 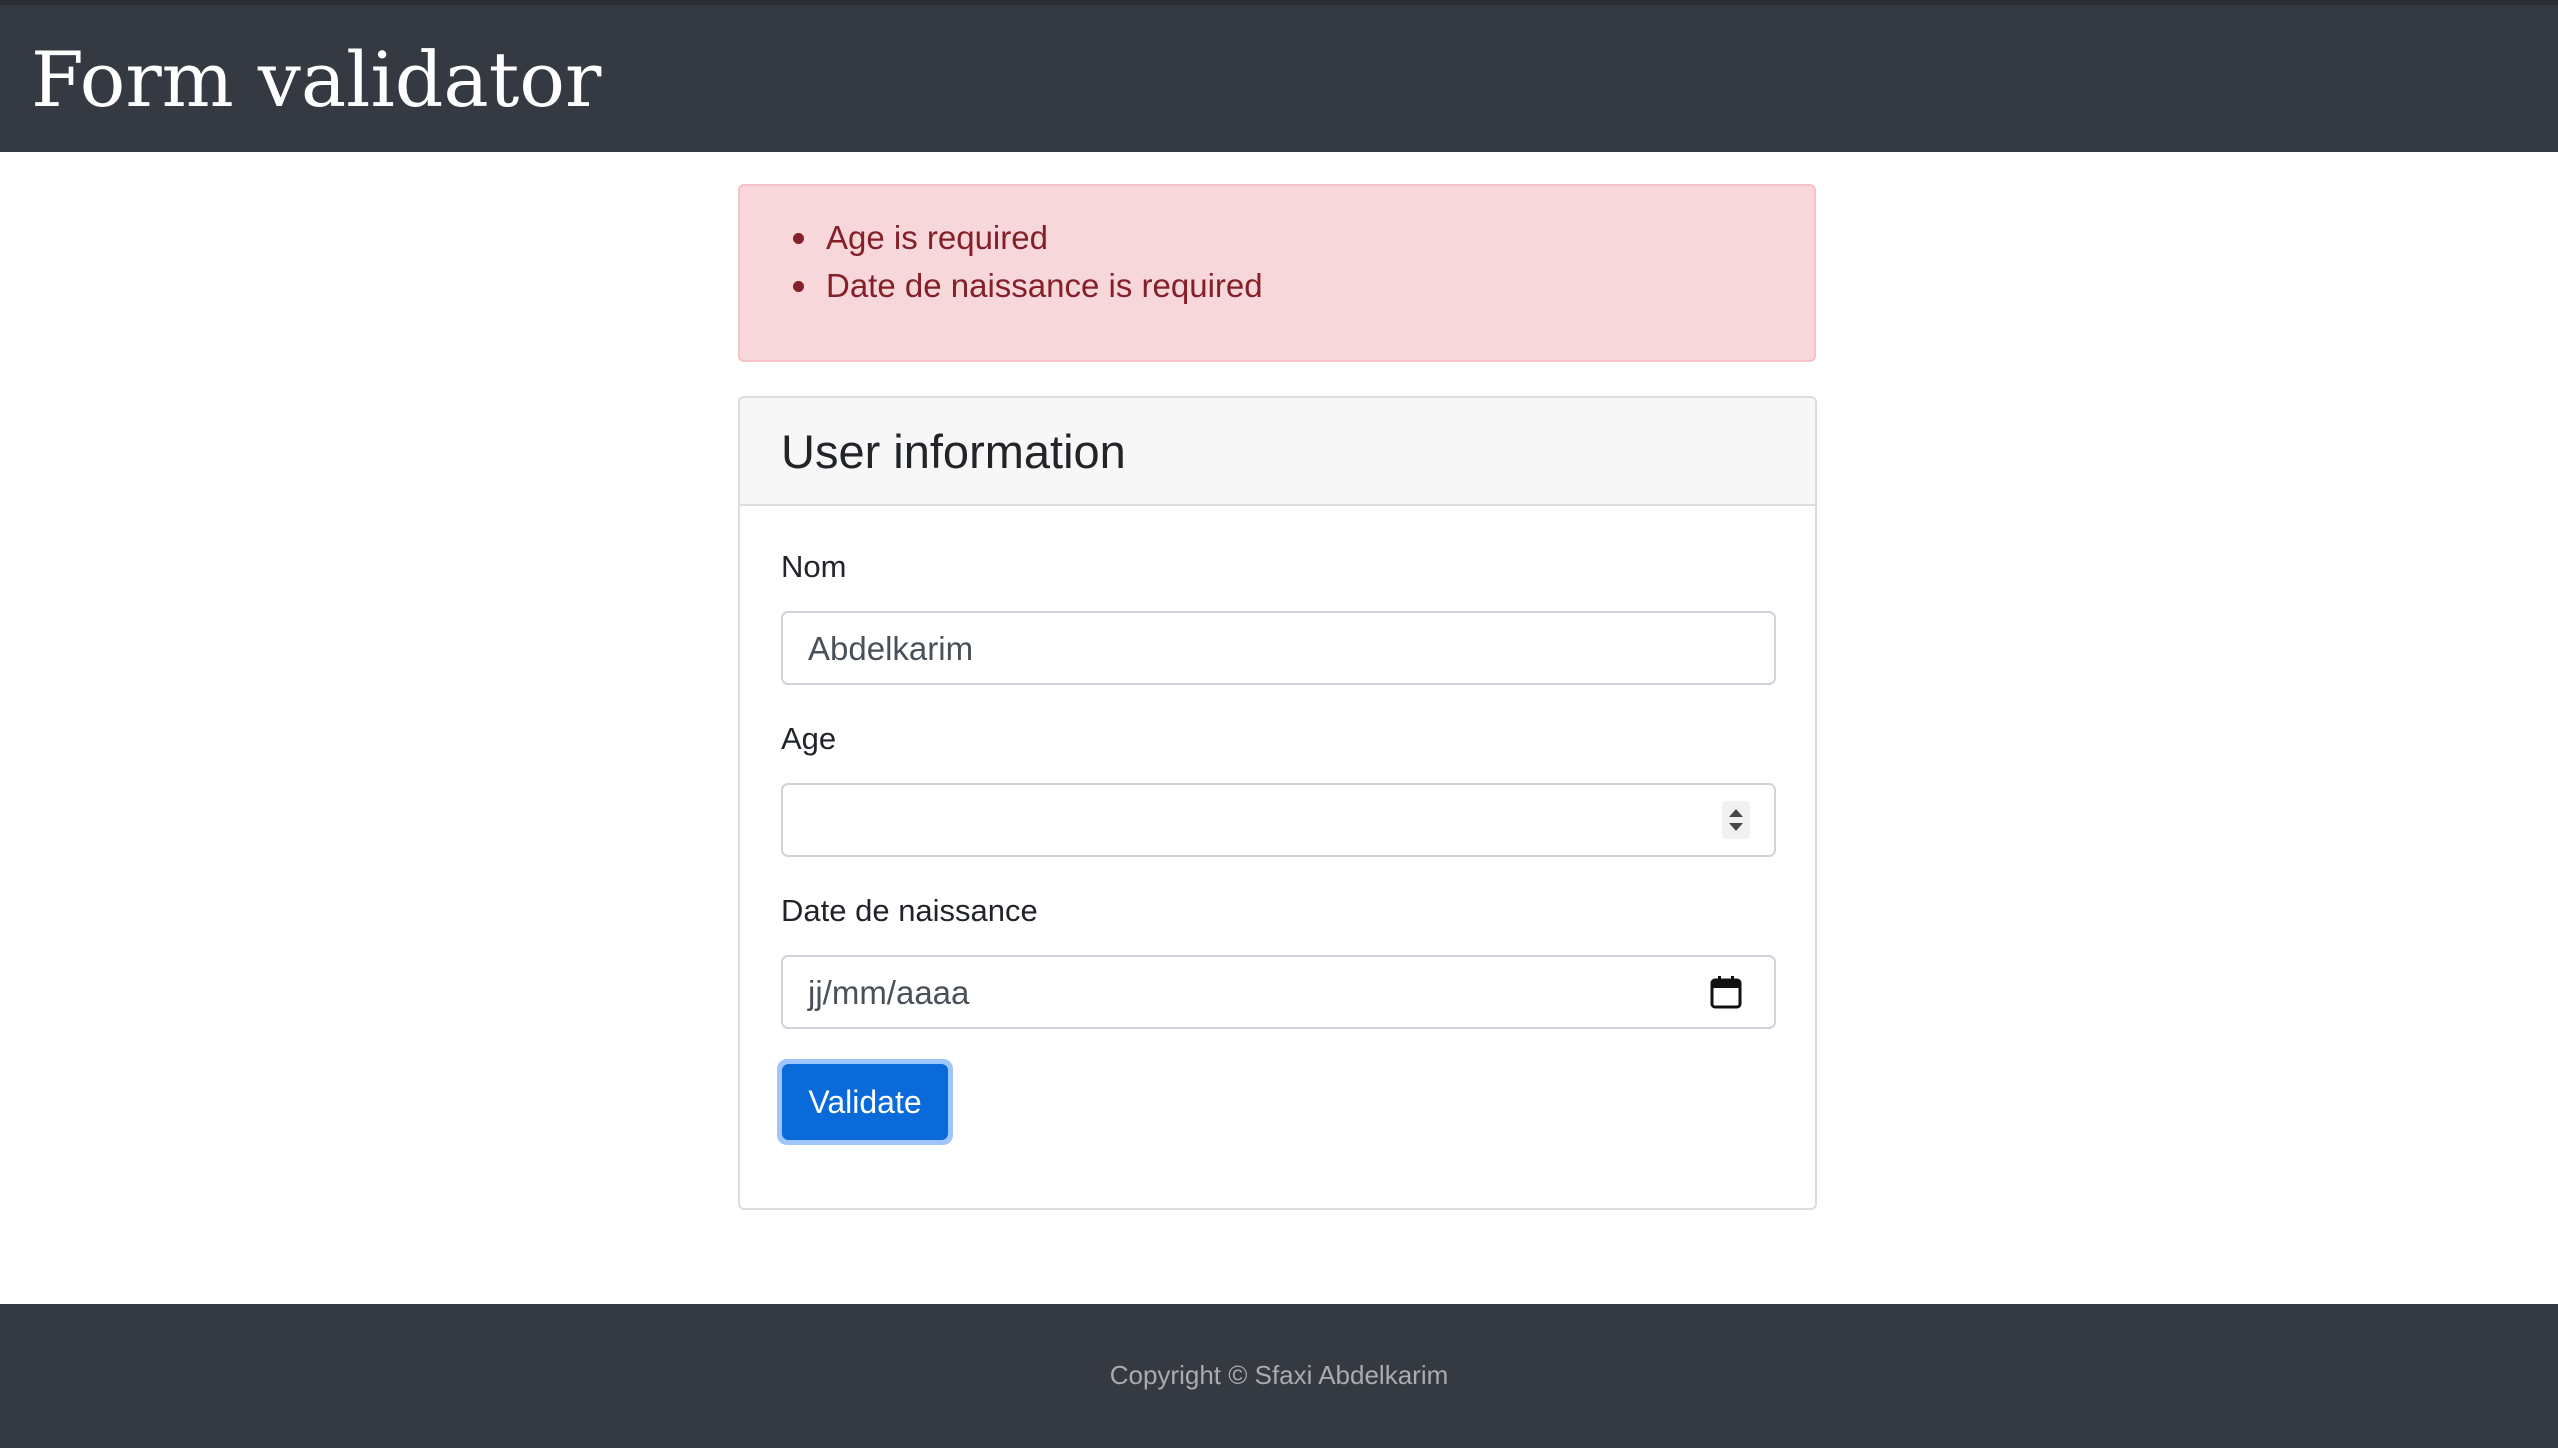 I want to click on copyright-text: Copyright © Sfaxi Abdelkarim, so click(x=1279, y=1375).